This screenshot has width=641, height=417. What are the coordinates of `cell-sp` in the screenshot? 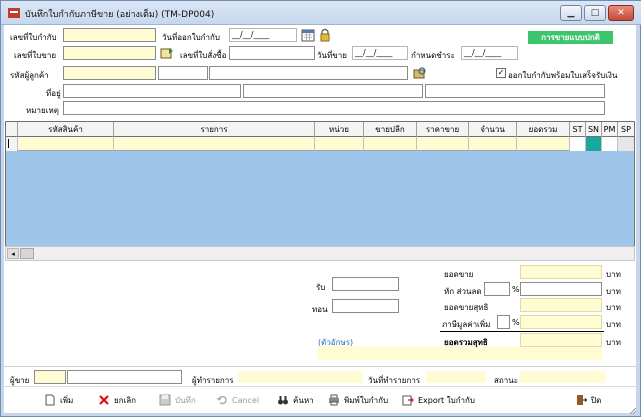 It's located at (626, 144).